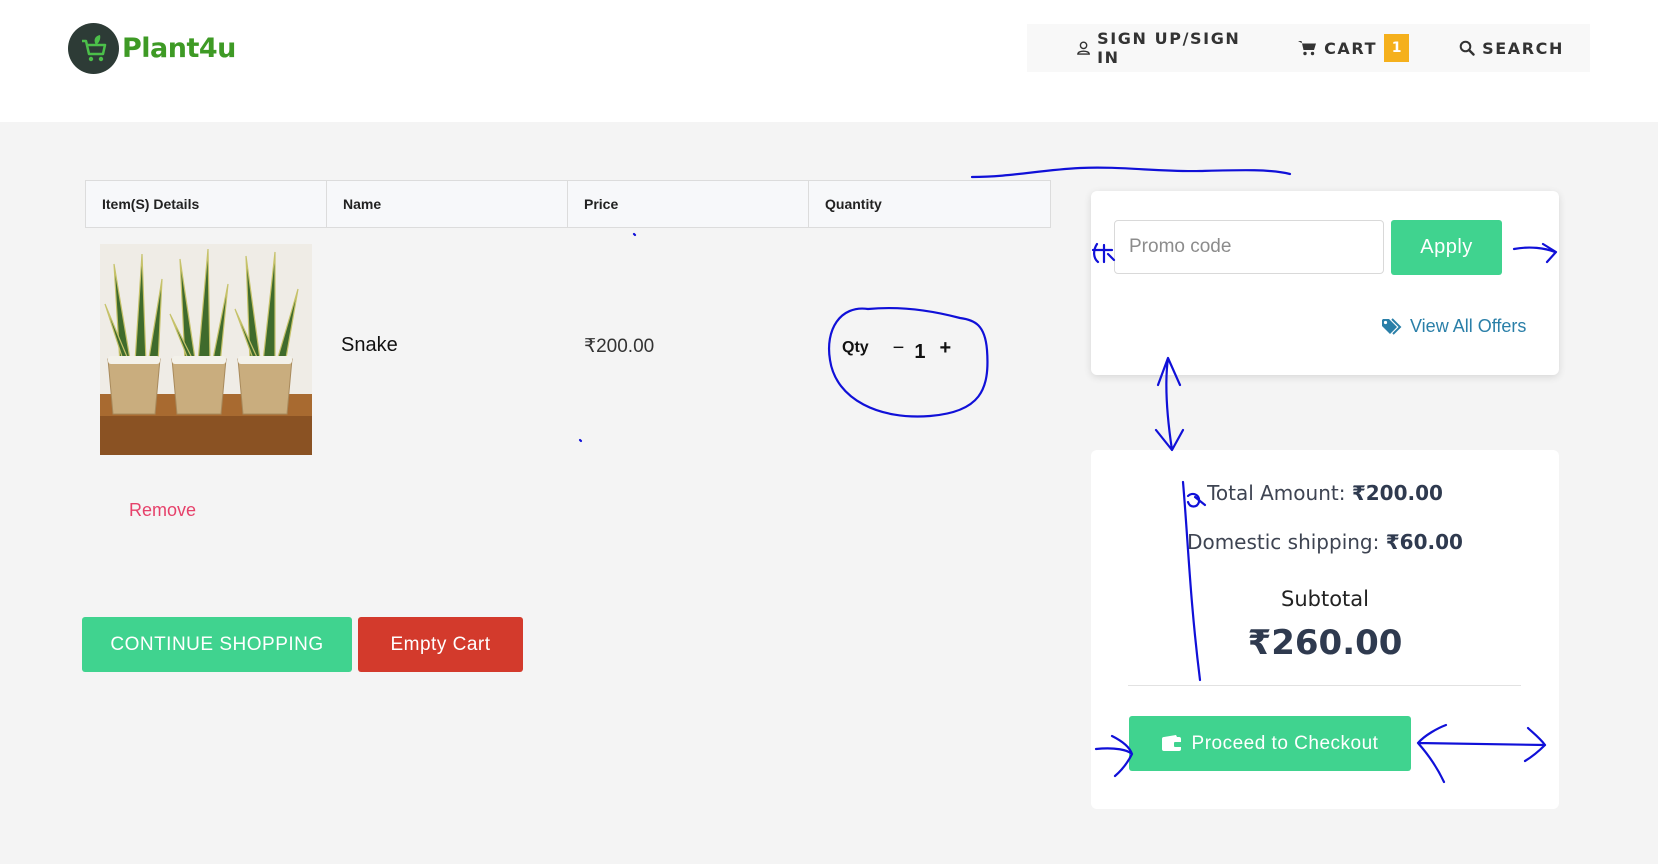 The width and height of the screenshot is (1658, 864). I want to click on product-image, so click(206, 349).